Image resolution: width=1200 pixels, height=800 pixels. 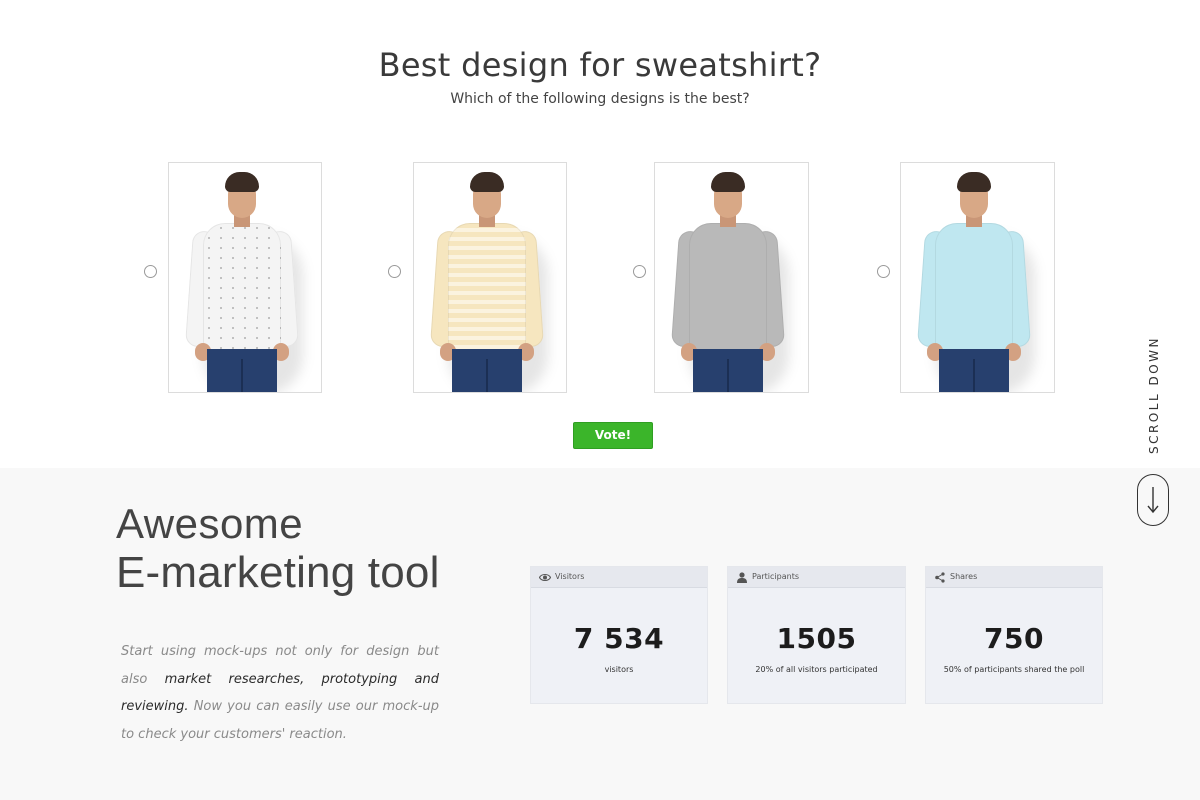 What do you see at coordinates (613, 435) in the screenshot?
I see `vote-button: Vote!` at bounding box center [613, 435].